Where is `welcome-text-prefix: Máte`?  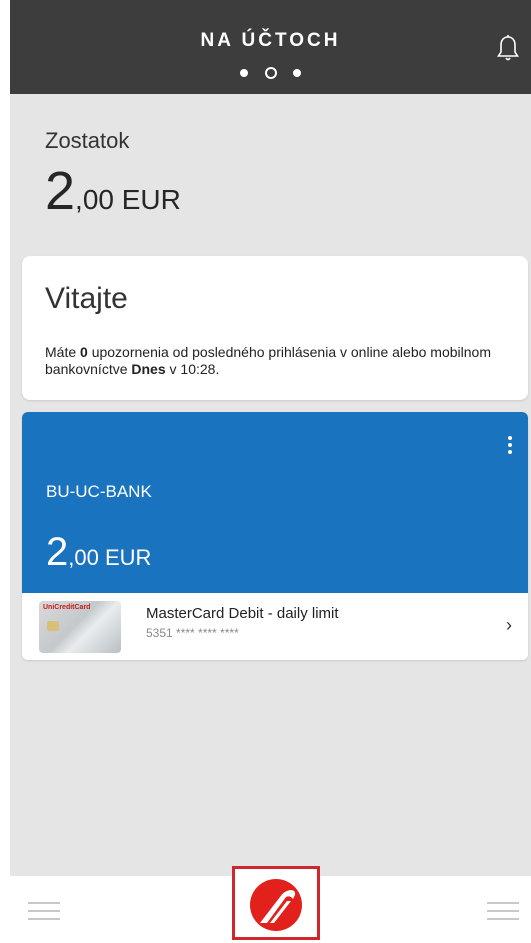
welcome-text-prefix: Máte is located at coordinates (63, 352).